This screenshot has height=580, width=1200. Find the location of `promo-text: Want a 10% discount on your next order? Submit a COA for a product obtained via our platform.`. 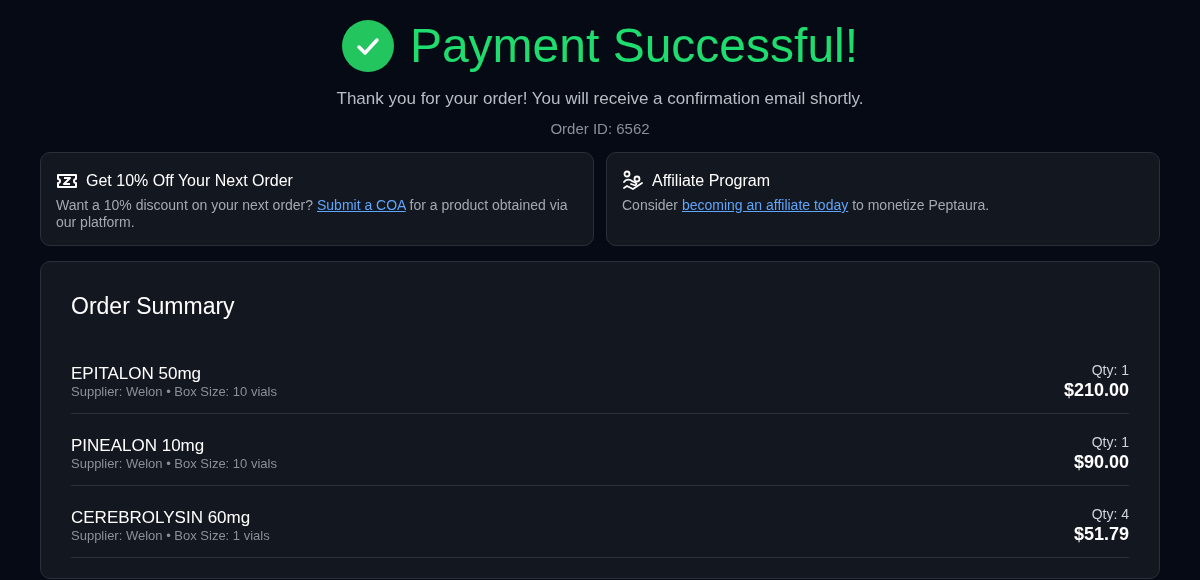

promo-text: Want a 10% discount on your next order? Submit a COA for a product obtained via our platform. is located at coordinates (312, 214).